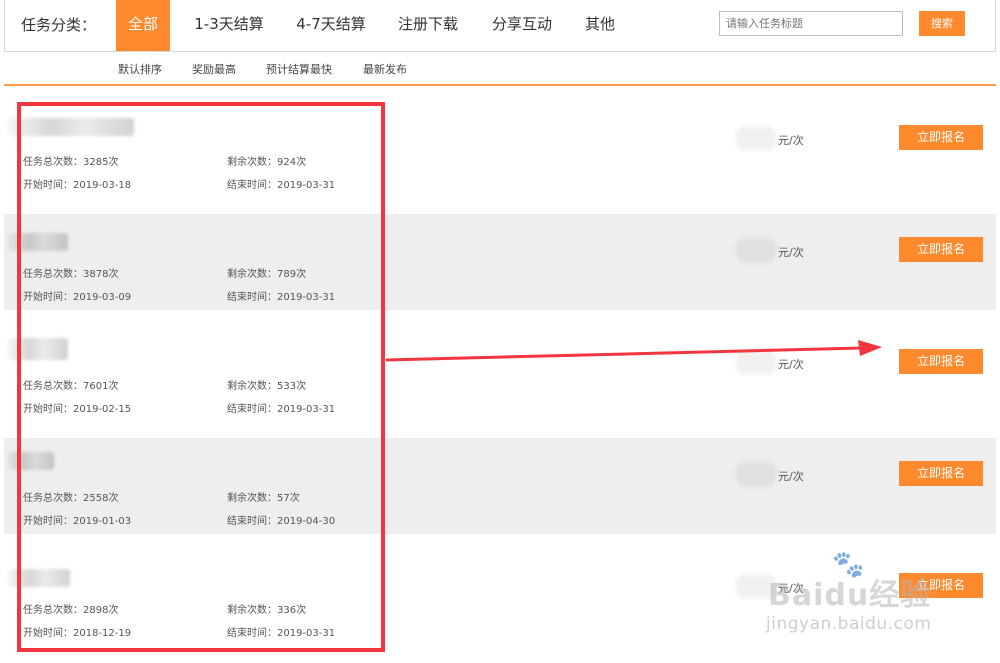 The height and width of the screenshot is (663, 1000). What do you see at coordinates (281, 521) in the screenshot?
I see `task-end-time: 结束时间：2019-04-30` at bounding box center [281, 521].